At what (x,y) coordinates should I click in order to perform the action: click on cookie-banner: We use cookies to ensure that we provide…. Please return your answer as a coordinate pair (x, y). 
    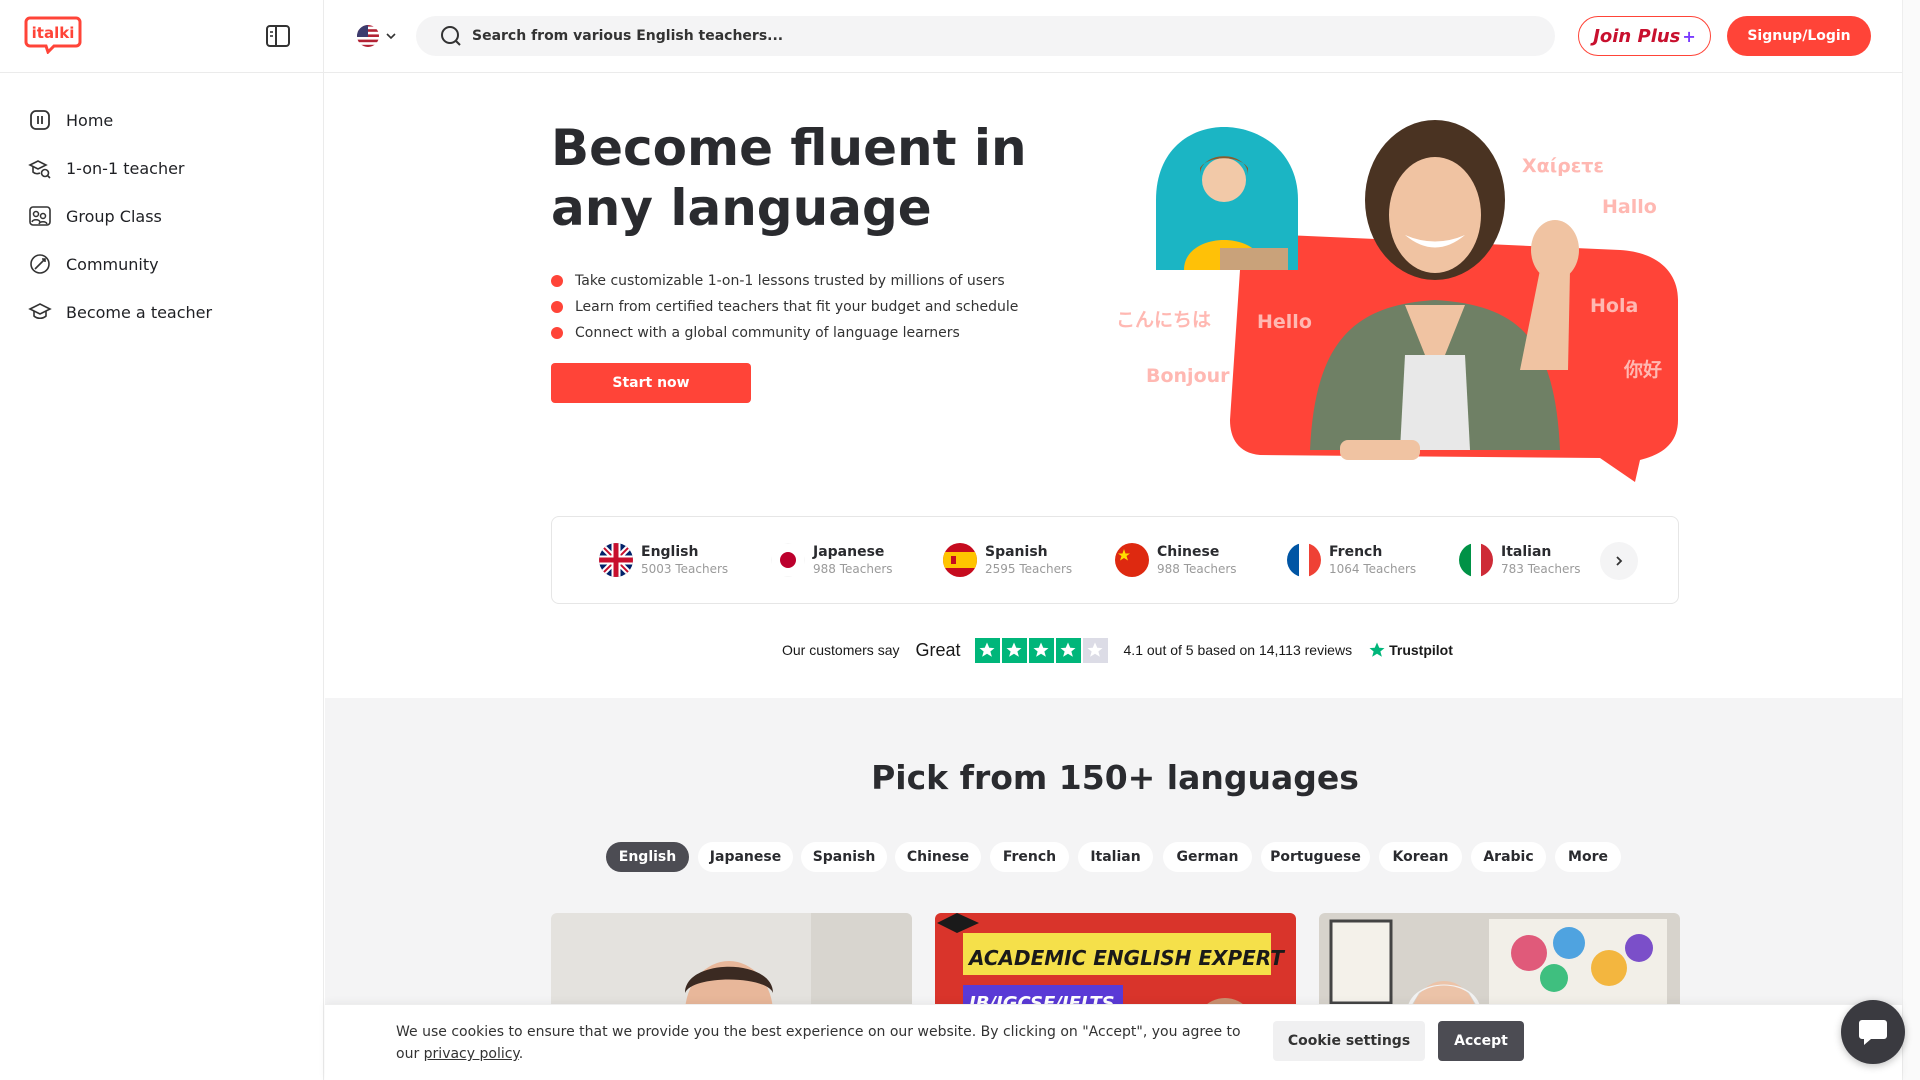
    Looking at the image, I should click on (1113, 1042).